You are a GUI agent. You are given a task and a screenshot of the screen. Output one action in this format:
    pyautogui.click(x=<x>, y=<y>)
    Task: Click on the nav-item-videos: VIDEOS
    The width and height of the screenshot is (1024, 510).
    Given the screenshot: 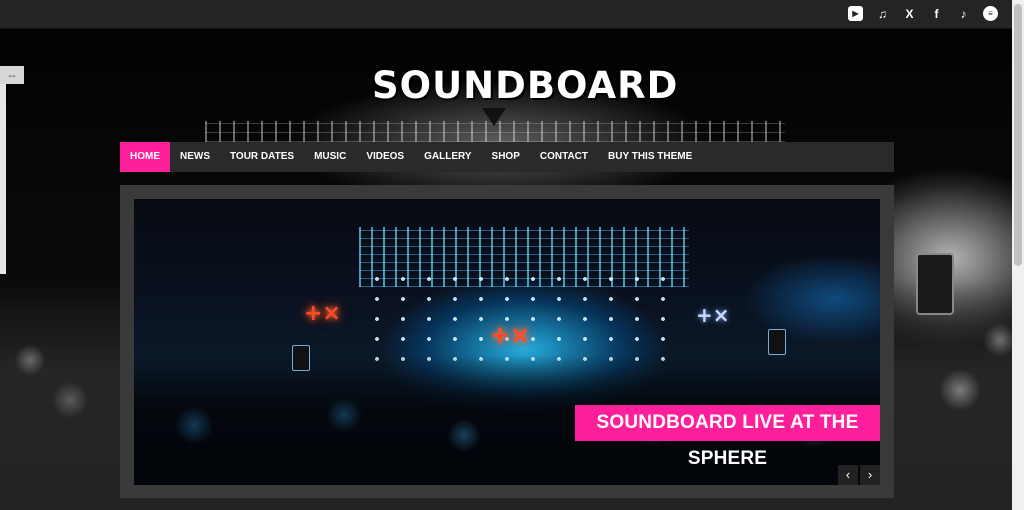 What is the action you would take?
    pyautogui.click(x=385, y=157)
    